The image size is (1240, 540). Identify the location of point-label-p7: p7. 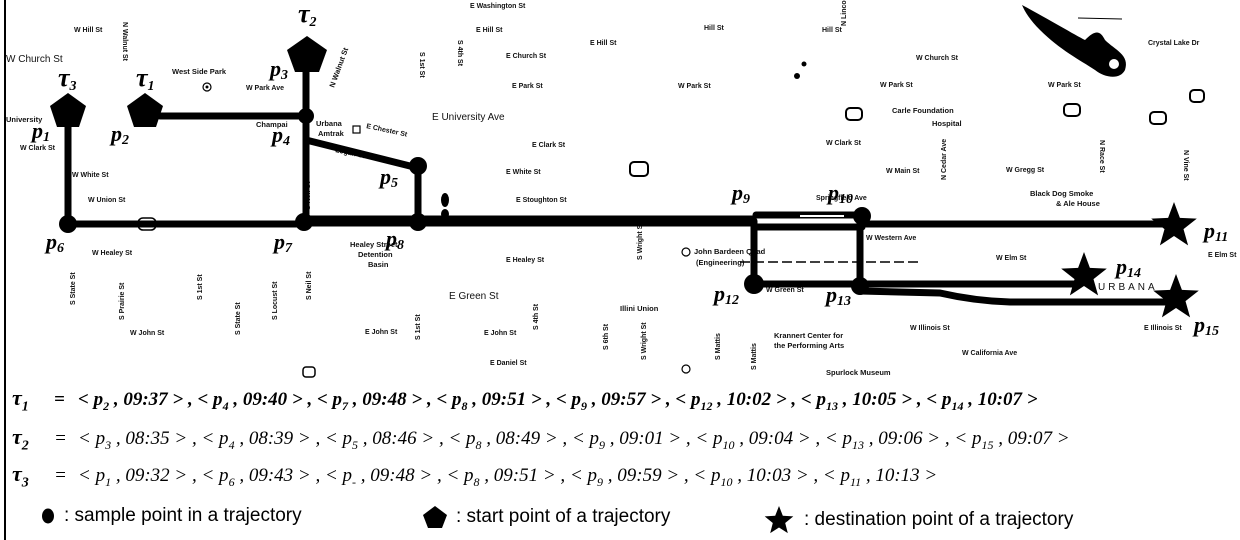
(282, 242).